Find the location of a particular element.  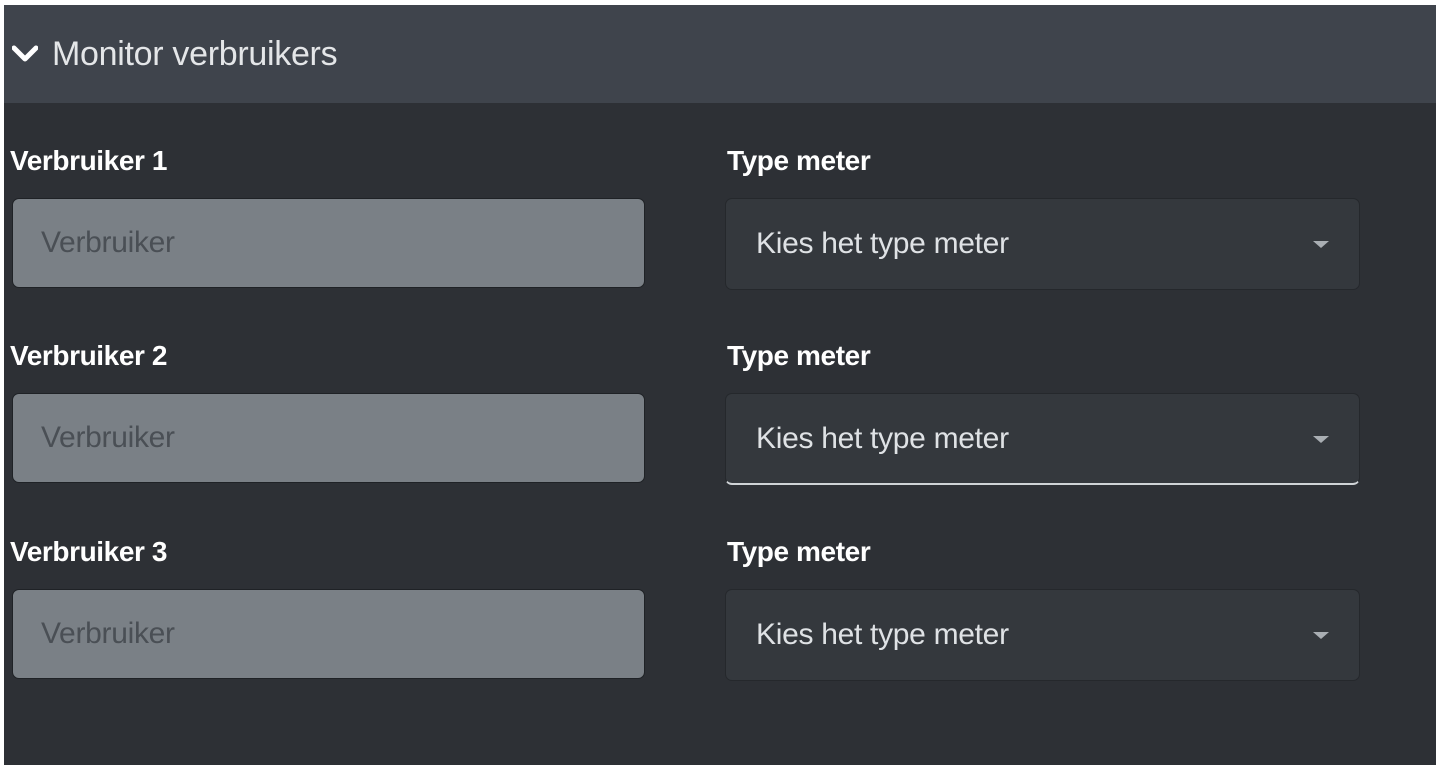

consumer-3-type-label: Type meter is located at coordinates (799, 551).